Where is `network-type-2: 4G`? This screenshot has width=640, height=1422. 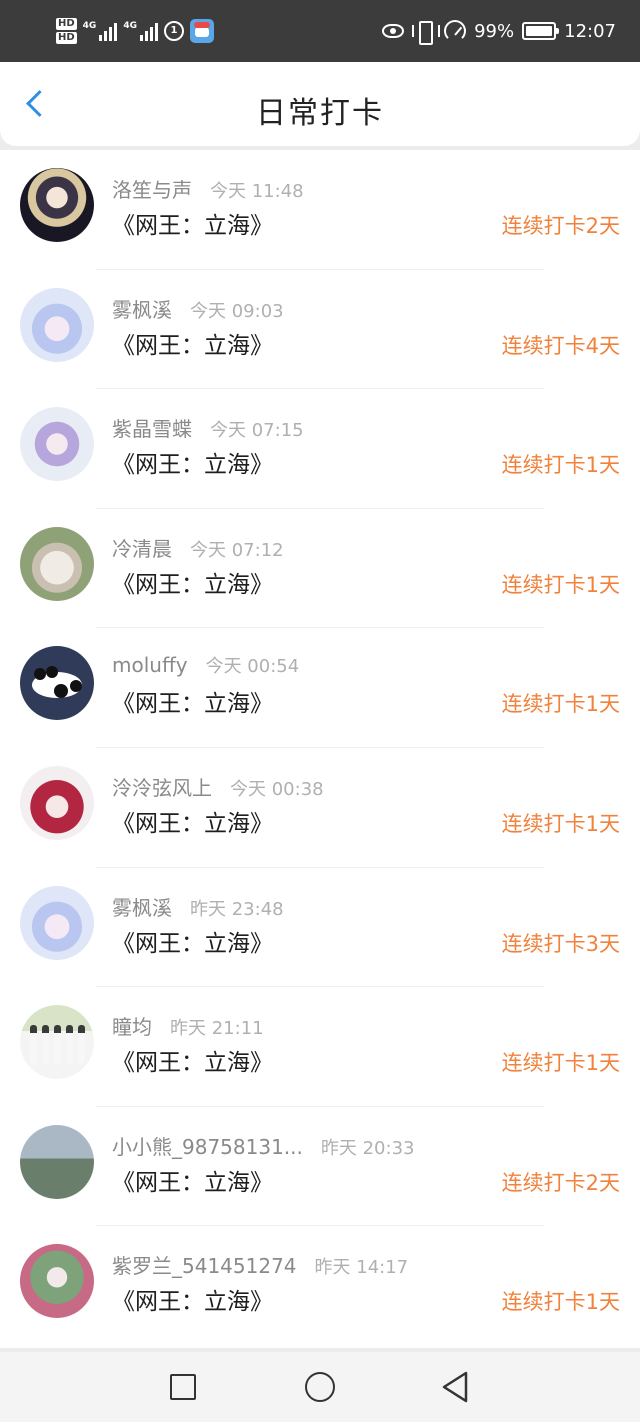 network-type-2: 4G is located at coordinates (130, 26).